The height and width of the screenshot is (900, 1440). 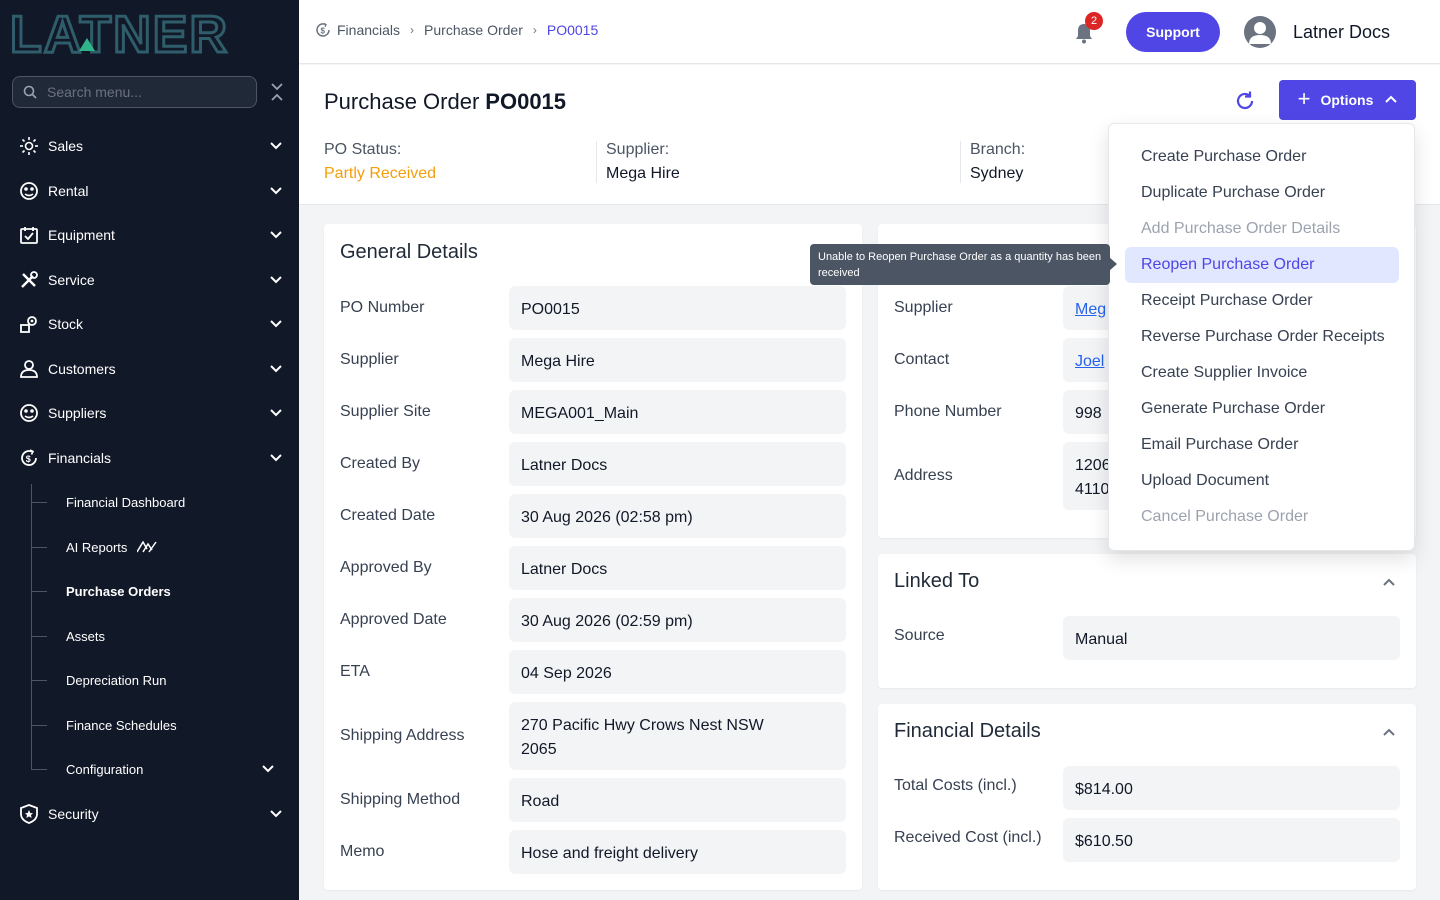 I want to click on sidebar-subitem-finance-schedules: Finance Schedules, so click(x=149, y=725).